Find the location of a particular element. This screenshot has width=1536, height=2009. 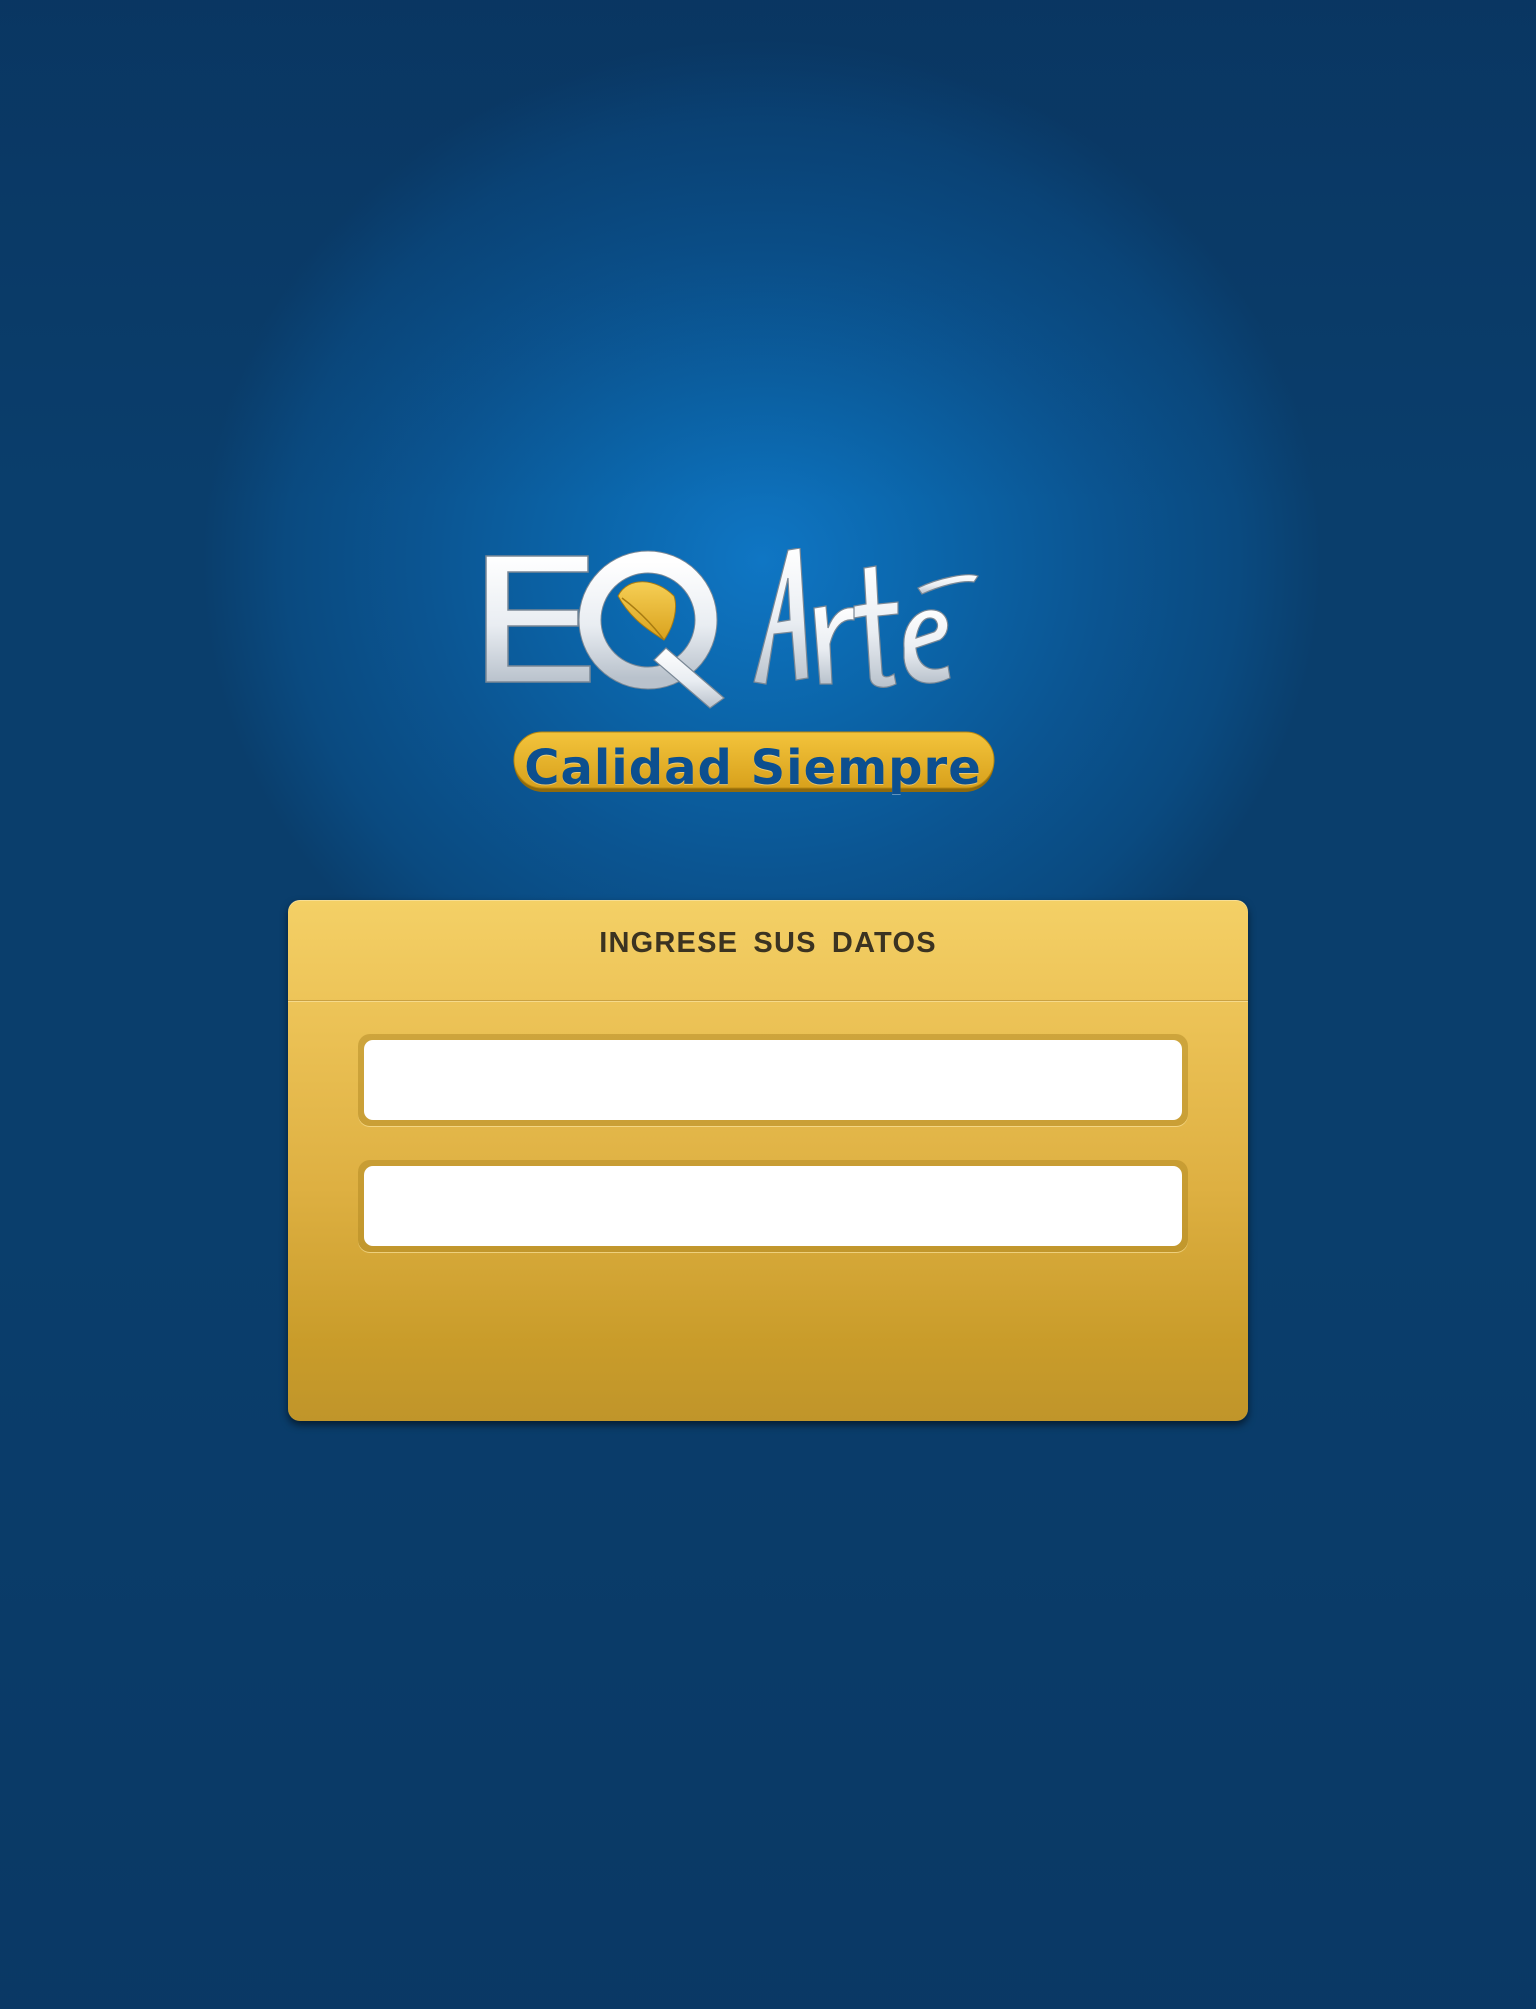

password-input is located at coordinates (773, 1206).